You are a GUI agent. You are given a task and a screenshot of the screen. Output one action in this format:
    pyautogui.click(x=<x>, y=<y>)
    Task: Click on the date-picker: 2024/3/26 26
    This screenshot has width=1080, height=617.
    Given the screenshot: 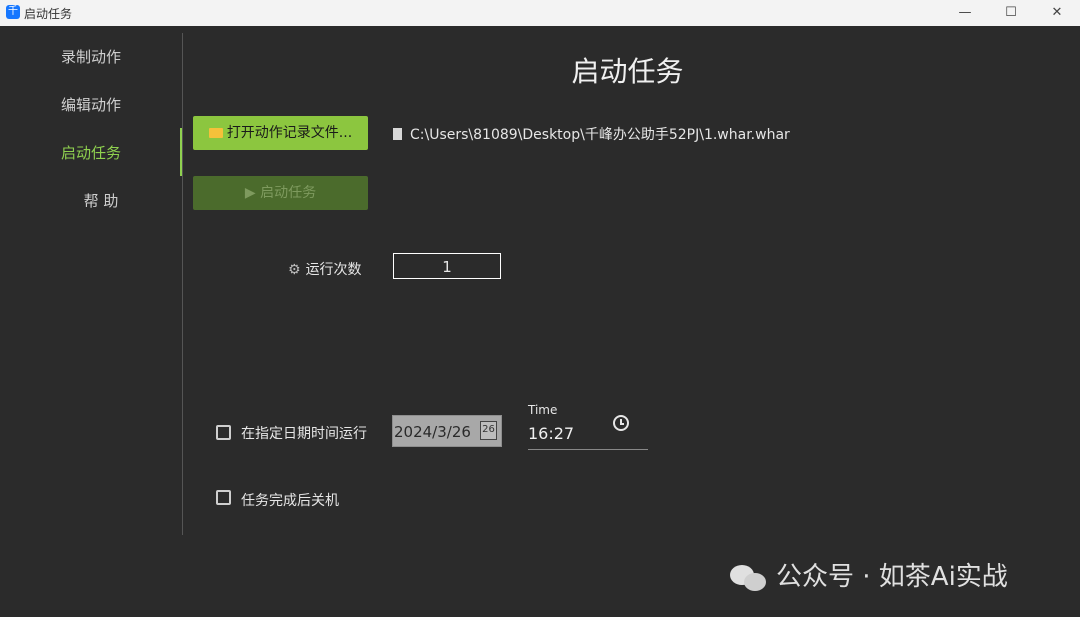 What is the action you would take?
    pyautogui.click(x=447, y=431)
    